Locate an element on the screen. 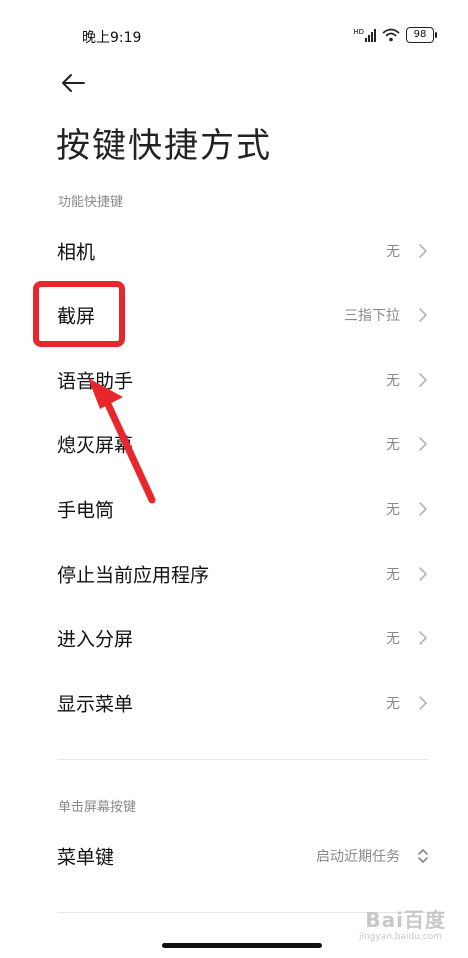 The width and height of the screenshot is (468, 958). shortcut-row-voice-assistant: 语音助手 无 is located at coordinates (235, 380).